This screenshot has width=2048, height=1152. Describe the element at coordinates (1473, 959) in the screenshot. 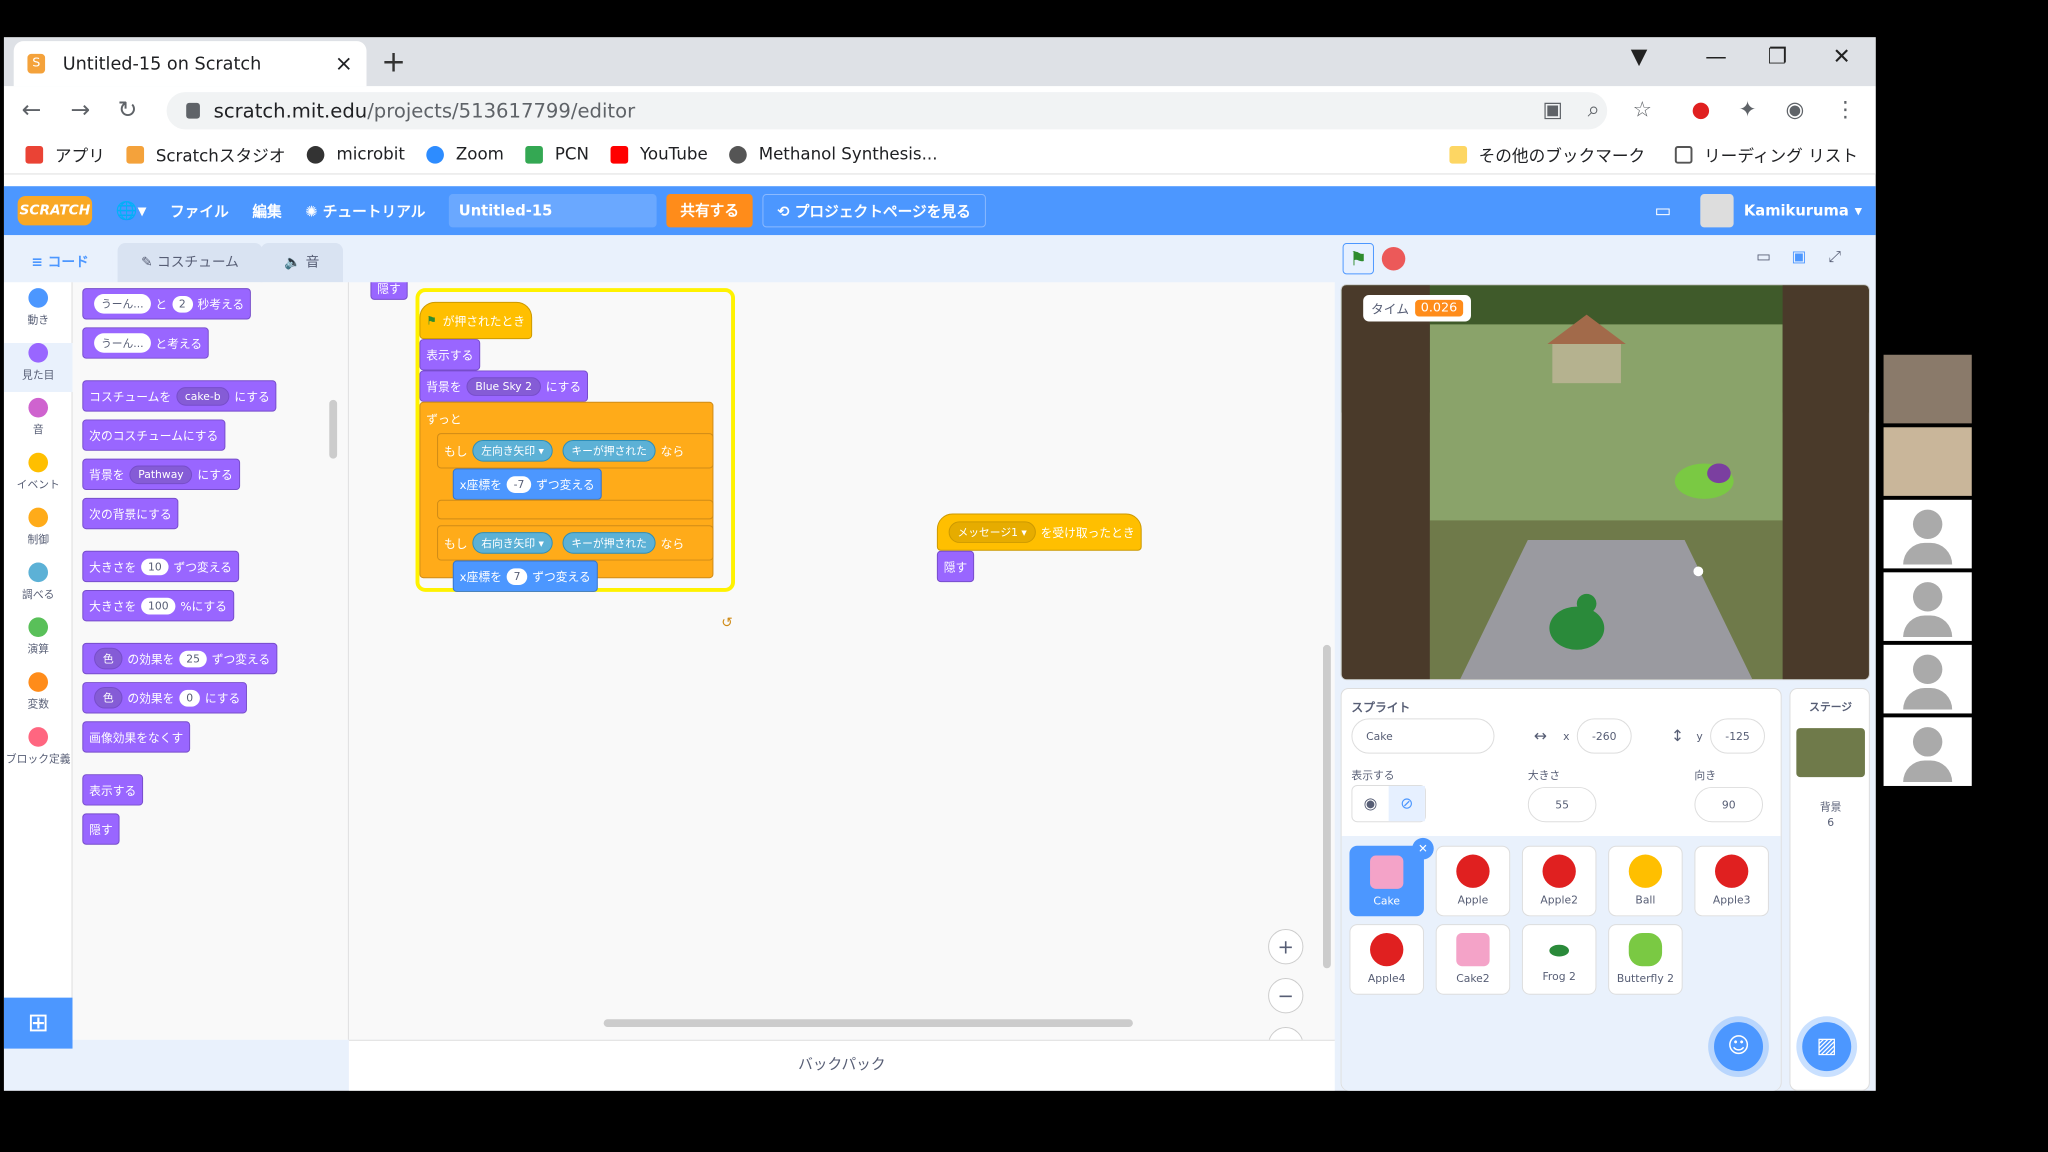

I see `sprite-tile-cake2: Cake2` at that location.